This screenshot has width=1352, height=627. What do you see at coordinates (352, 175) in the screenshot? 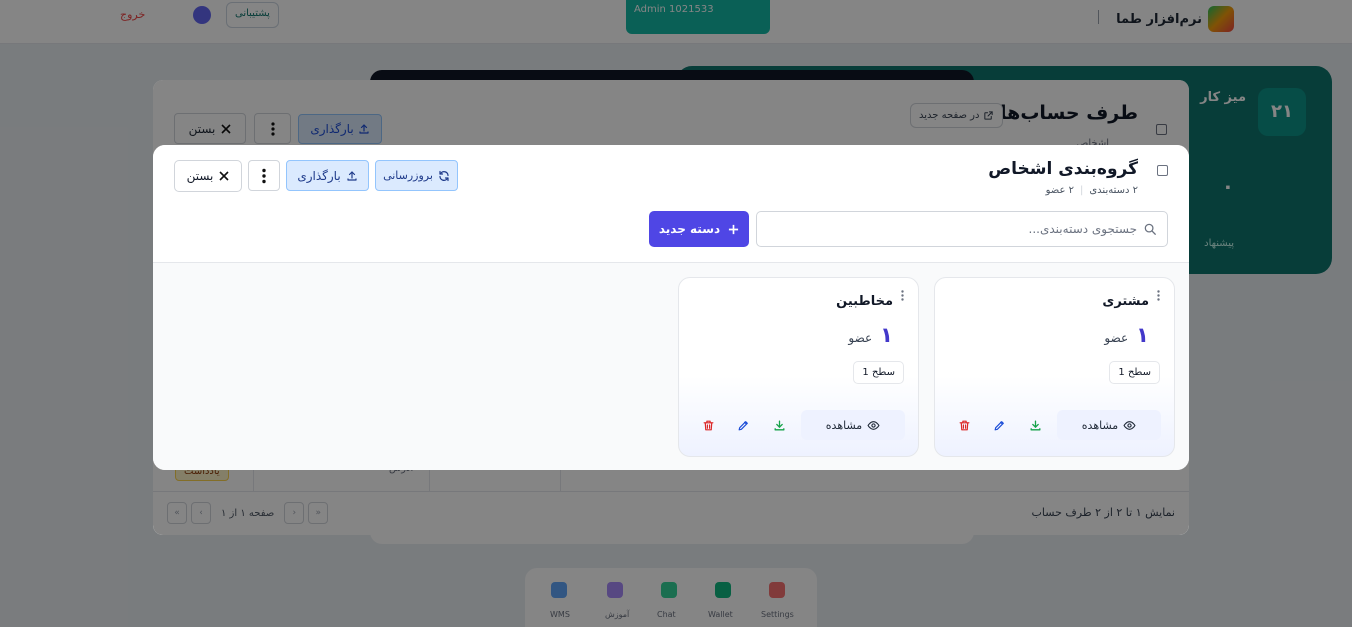
I see `upload-icon` at bounding box center [352, 175].